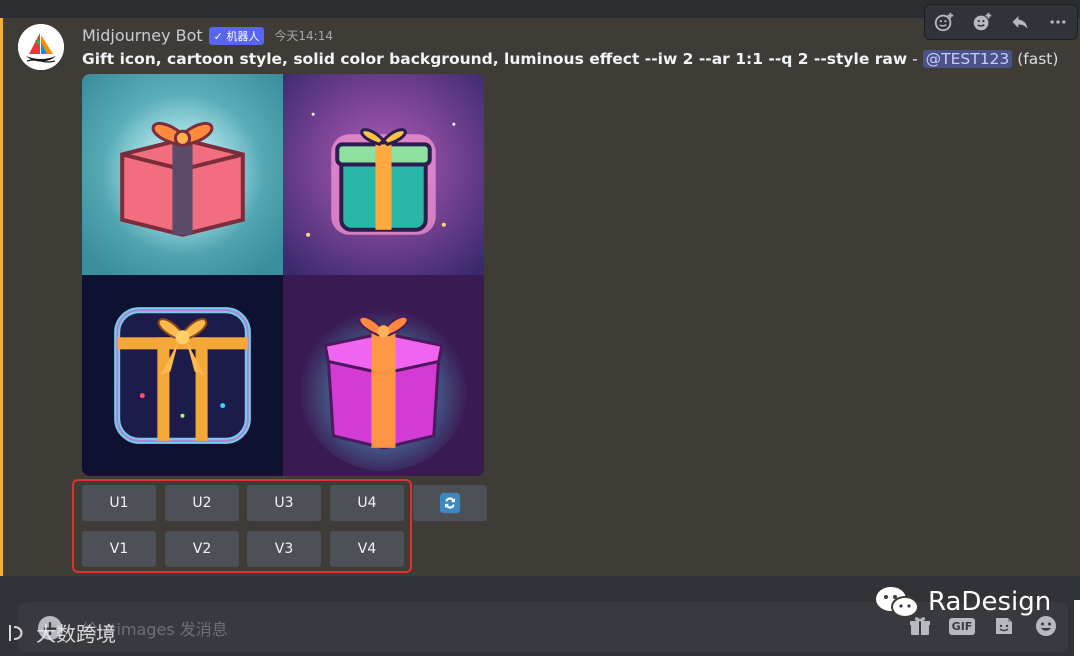 This screenshot has width=1080, height=656. What do you see at coordinates (962, 626) in the screenshot?
I see `gif-label: GIF` at bounding box center [962, 626].